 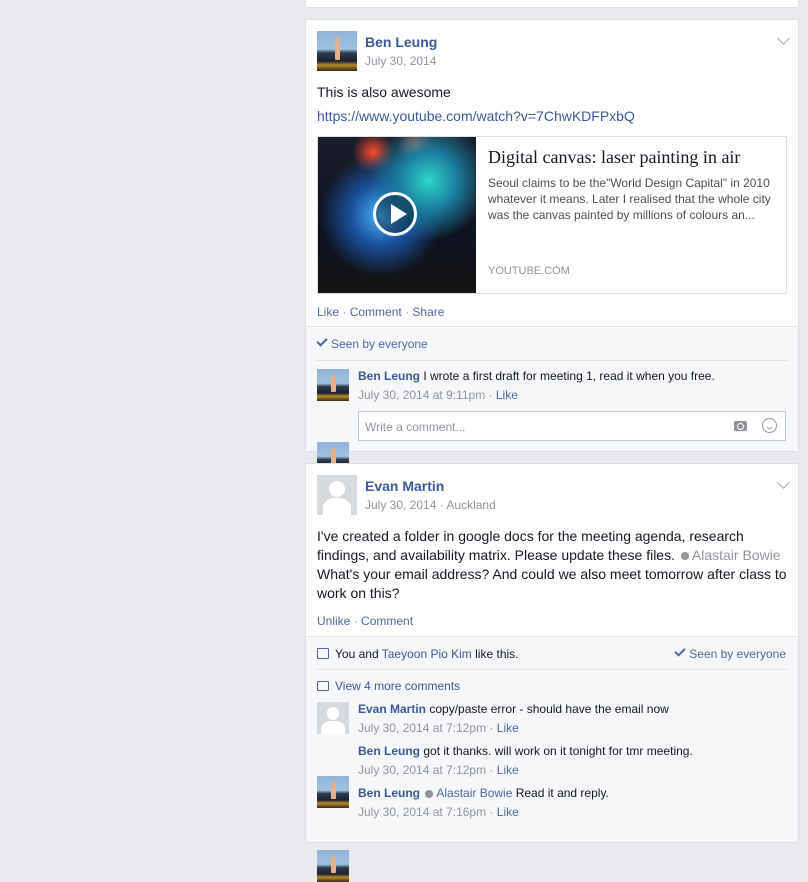 I want to click on view-more-comments: View 4 more comments, so click(x=388, y=686).